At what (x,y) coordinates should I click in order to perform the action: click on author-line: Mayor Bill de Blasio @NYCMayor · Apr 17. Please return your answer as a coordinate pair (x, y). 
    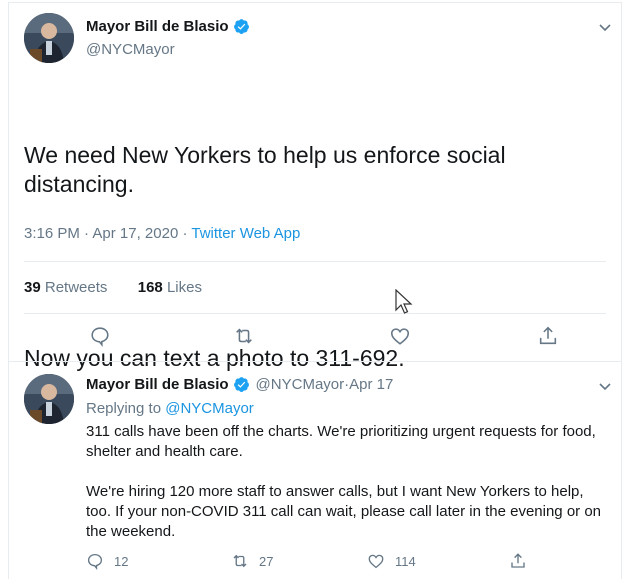
    Looking at the image, I should click on (239, 384).